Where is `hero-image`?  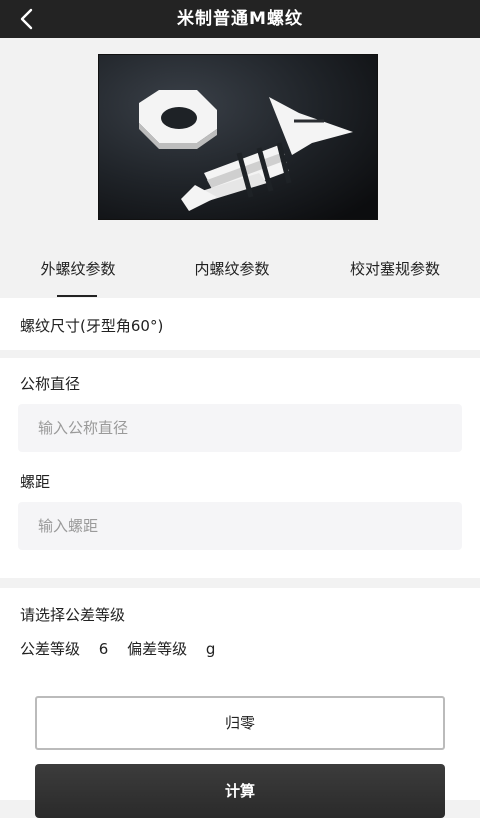 hero-image is located at coordinates (238, 137).